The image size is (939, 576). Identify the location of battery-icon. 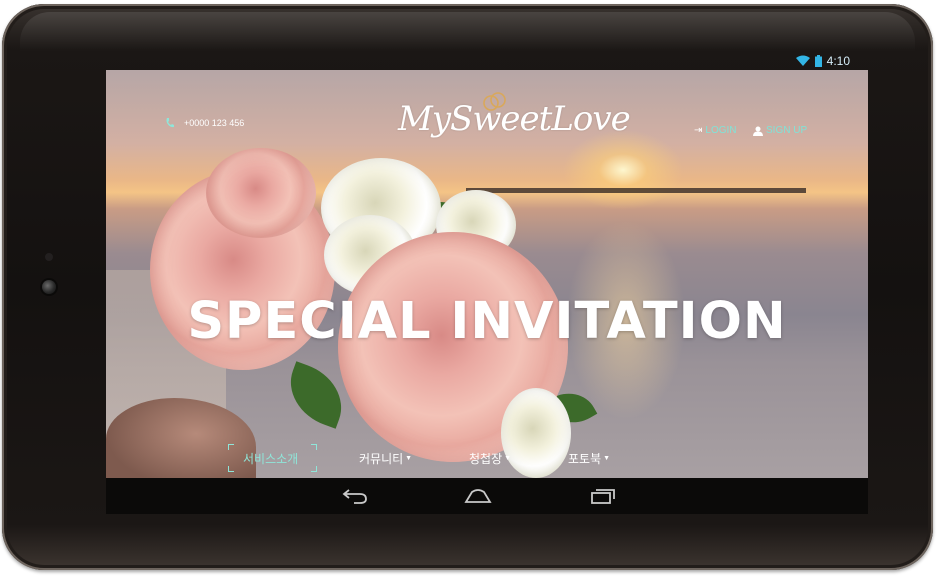
(818, 60).